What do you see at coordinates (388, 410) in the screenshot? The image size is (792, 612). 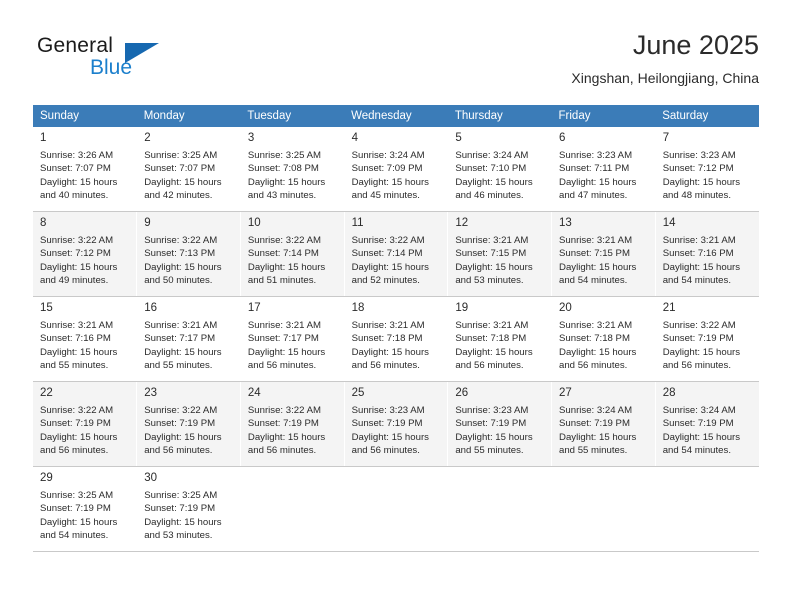 I see `day-sunrise-text: Sunrise: 3:23 AM` at bounding box center [388, 410].